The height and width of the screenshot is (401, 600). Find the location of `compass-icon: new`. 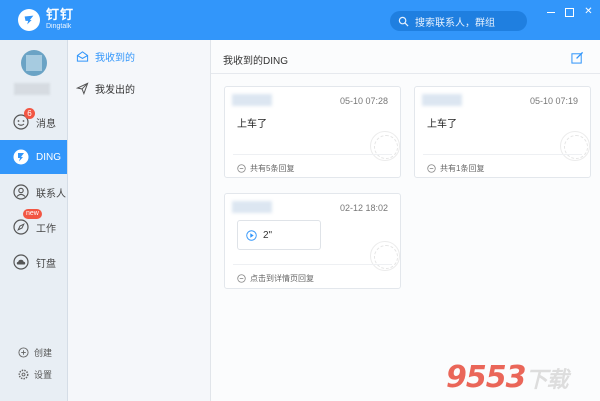

compass-icon: new is located at coordinates (27, 222).